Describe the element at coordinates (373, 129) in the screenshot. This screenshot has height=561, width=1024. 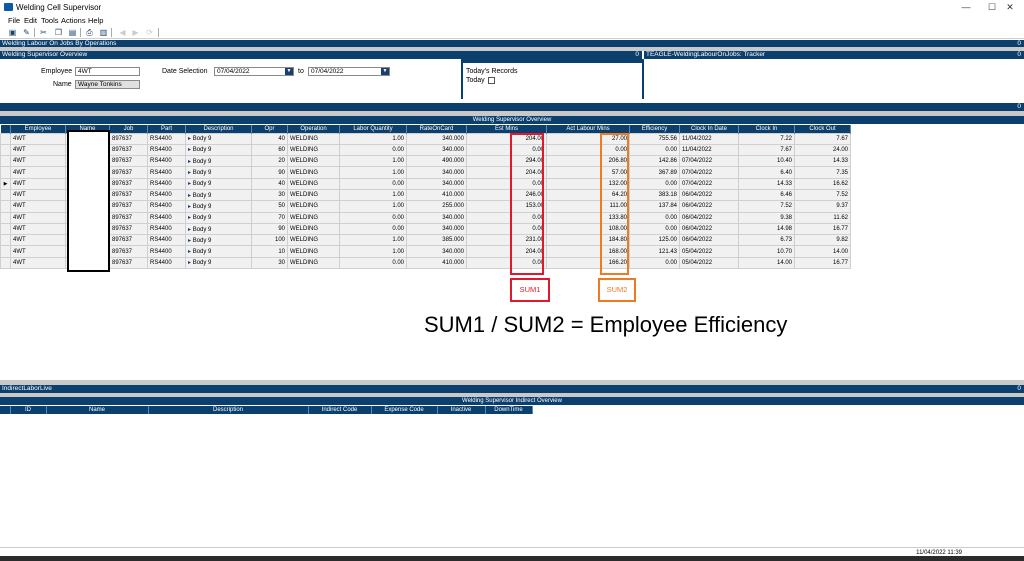
I see `col-labor-quantity: Labor Quantity` at that location.